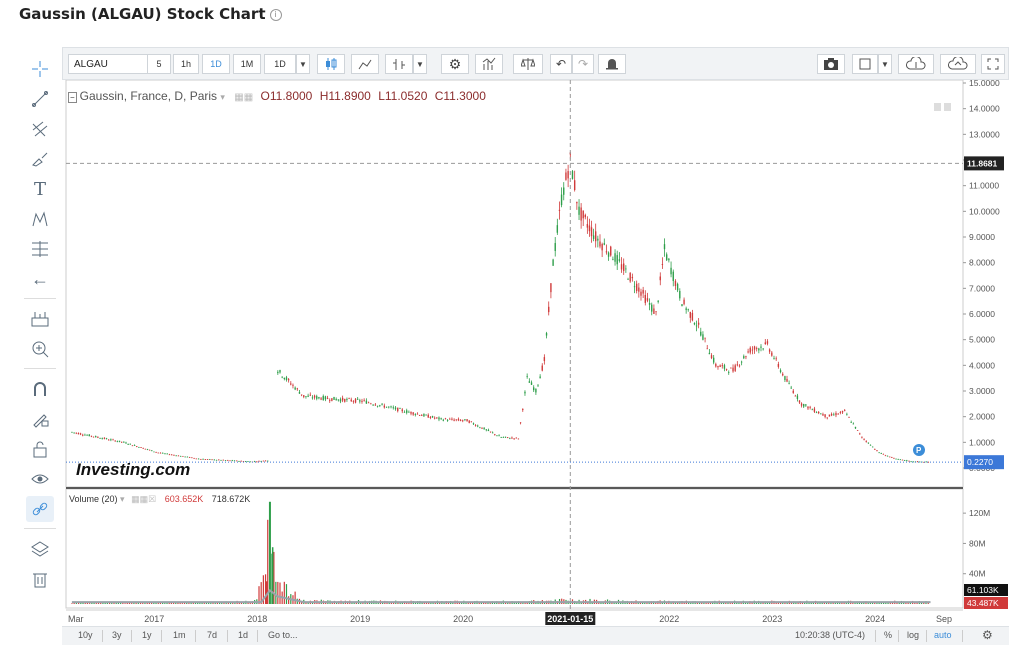 This screenshot has width=1023, height=656. I want to click on camera-icon, so click(831, 64).